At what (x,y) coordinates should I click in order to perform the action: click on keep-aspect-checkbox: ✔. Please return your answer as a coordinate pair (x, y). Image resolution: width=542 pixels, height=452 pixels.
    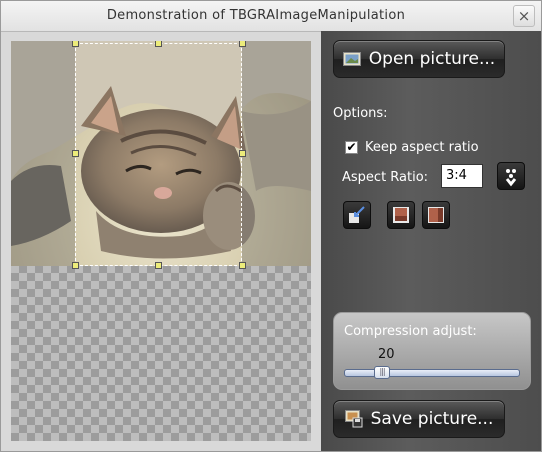
    Looking at the image, I should click on (351, 147).